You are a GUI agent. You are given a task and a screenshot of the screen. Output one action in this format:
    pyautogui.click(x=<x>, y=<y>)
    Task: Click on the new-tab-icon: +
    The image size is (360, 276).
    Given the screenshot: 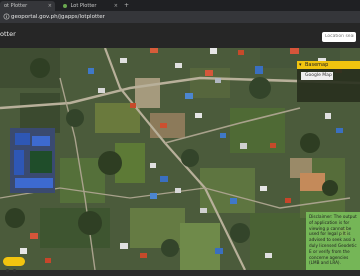 What is the action you would take?
    pyautogui.click(x=126, y=6)
    